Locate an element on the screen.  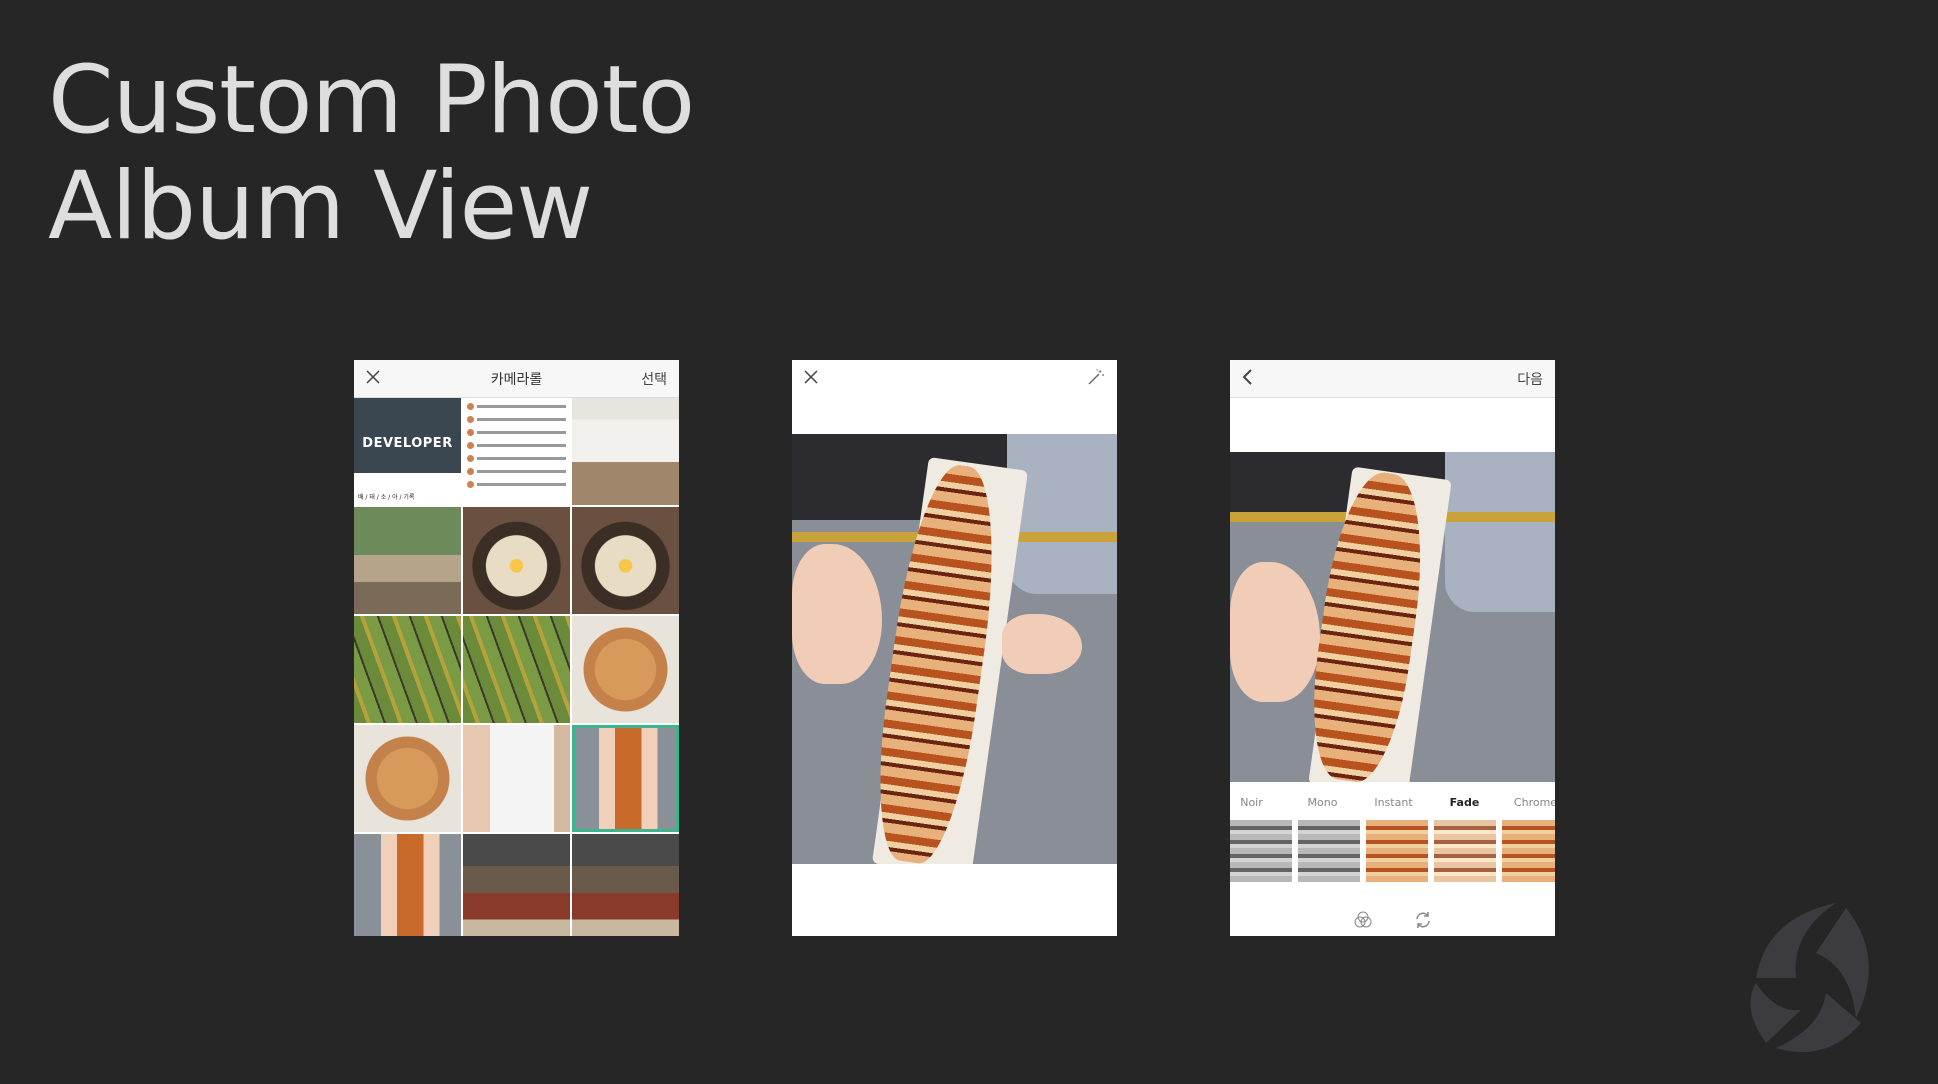
filter-circles-icon is located at coordinates (1362, 919).